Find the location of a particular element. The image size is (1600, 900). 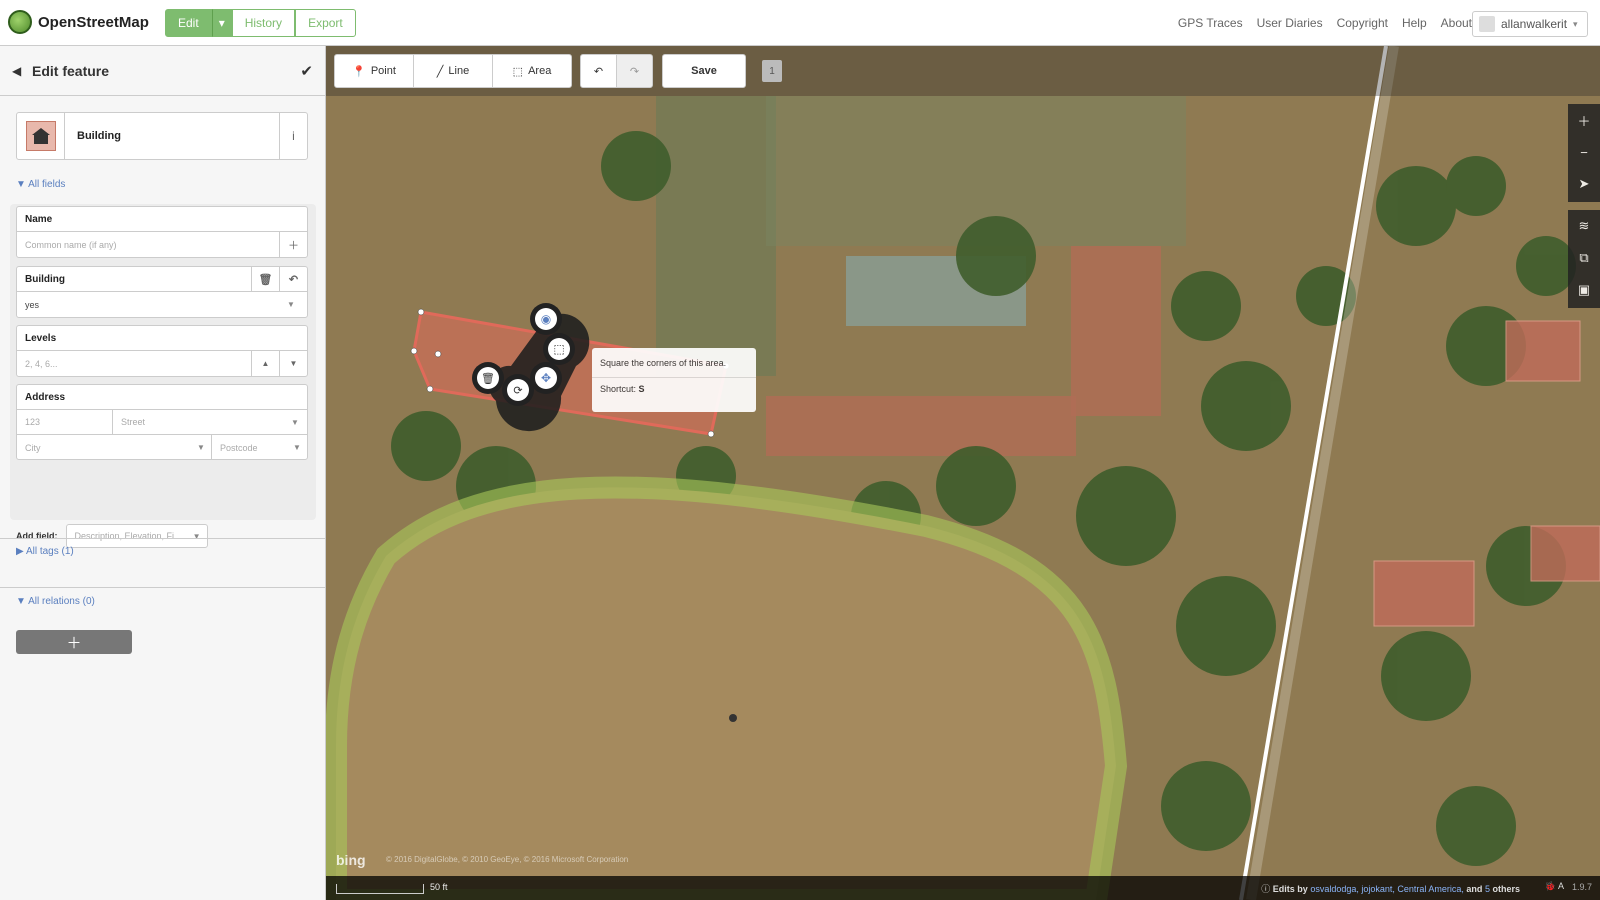

tooltip-text: Square the corners of this area. is located at coordinates (663, 363).